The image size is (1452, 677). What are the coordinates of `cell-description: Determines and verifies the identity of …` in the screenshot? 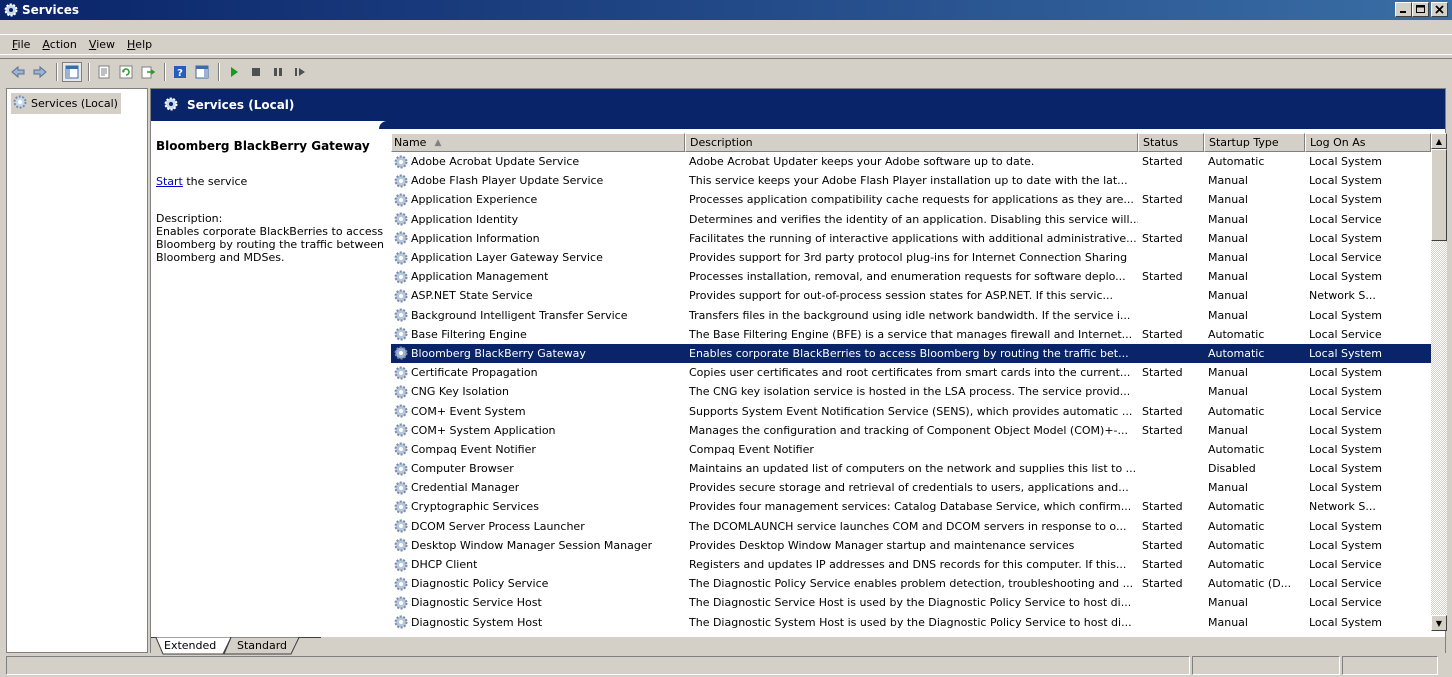 It's located at (913, 219).